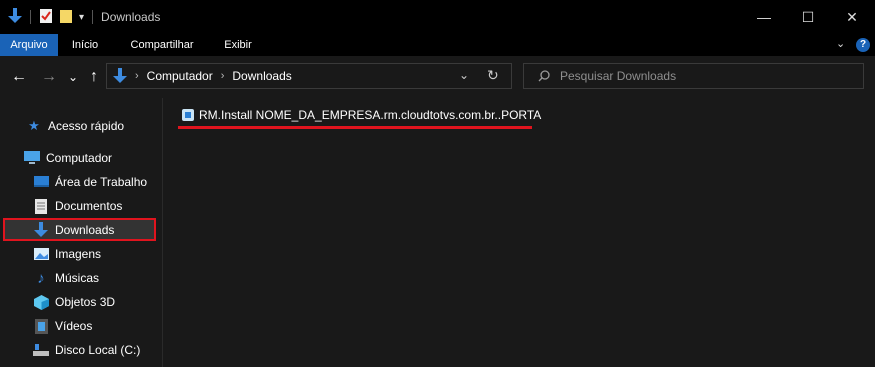 This screenshot has height=367, width=875. What do you see at coordinates (73, 77) in the screenshot?
I see `recent-locations-button: ⌄` at bounding box center [73, 77].